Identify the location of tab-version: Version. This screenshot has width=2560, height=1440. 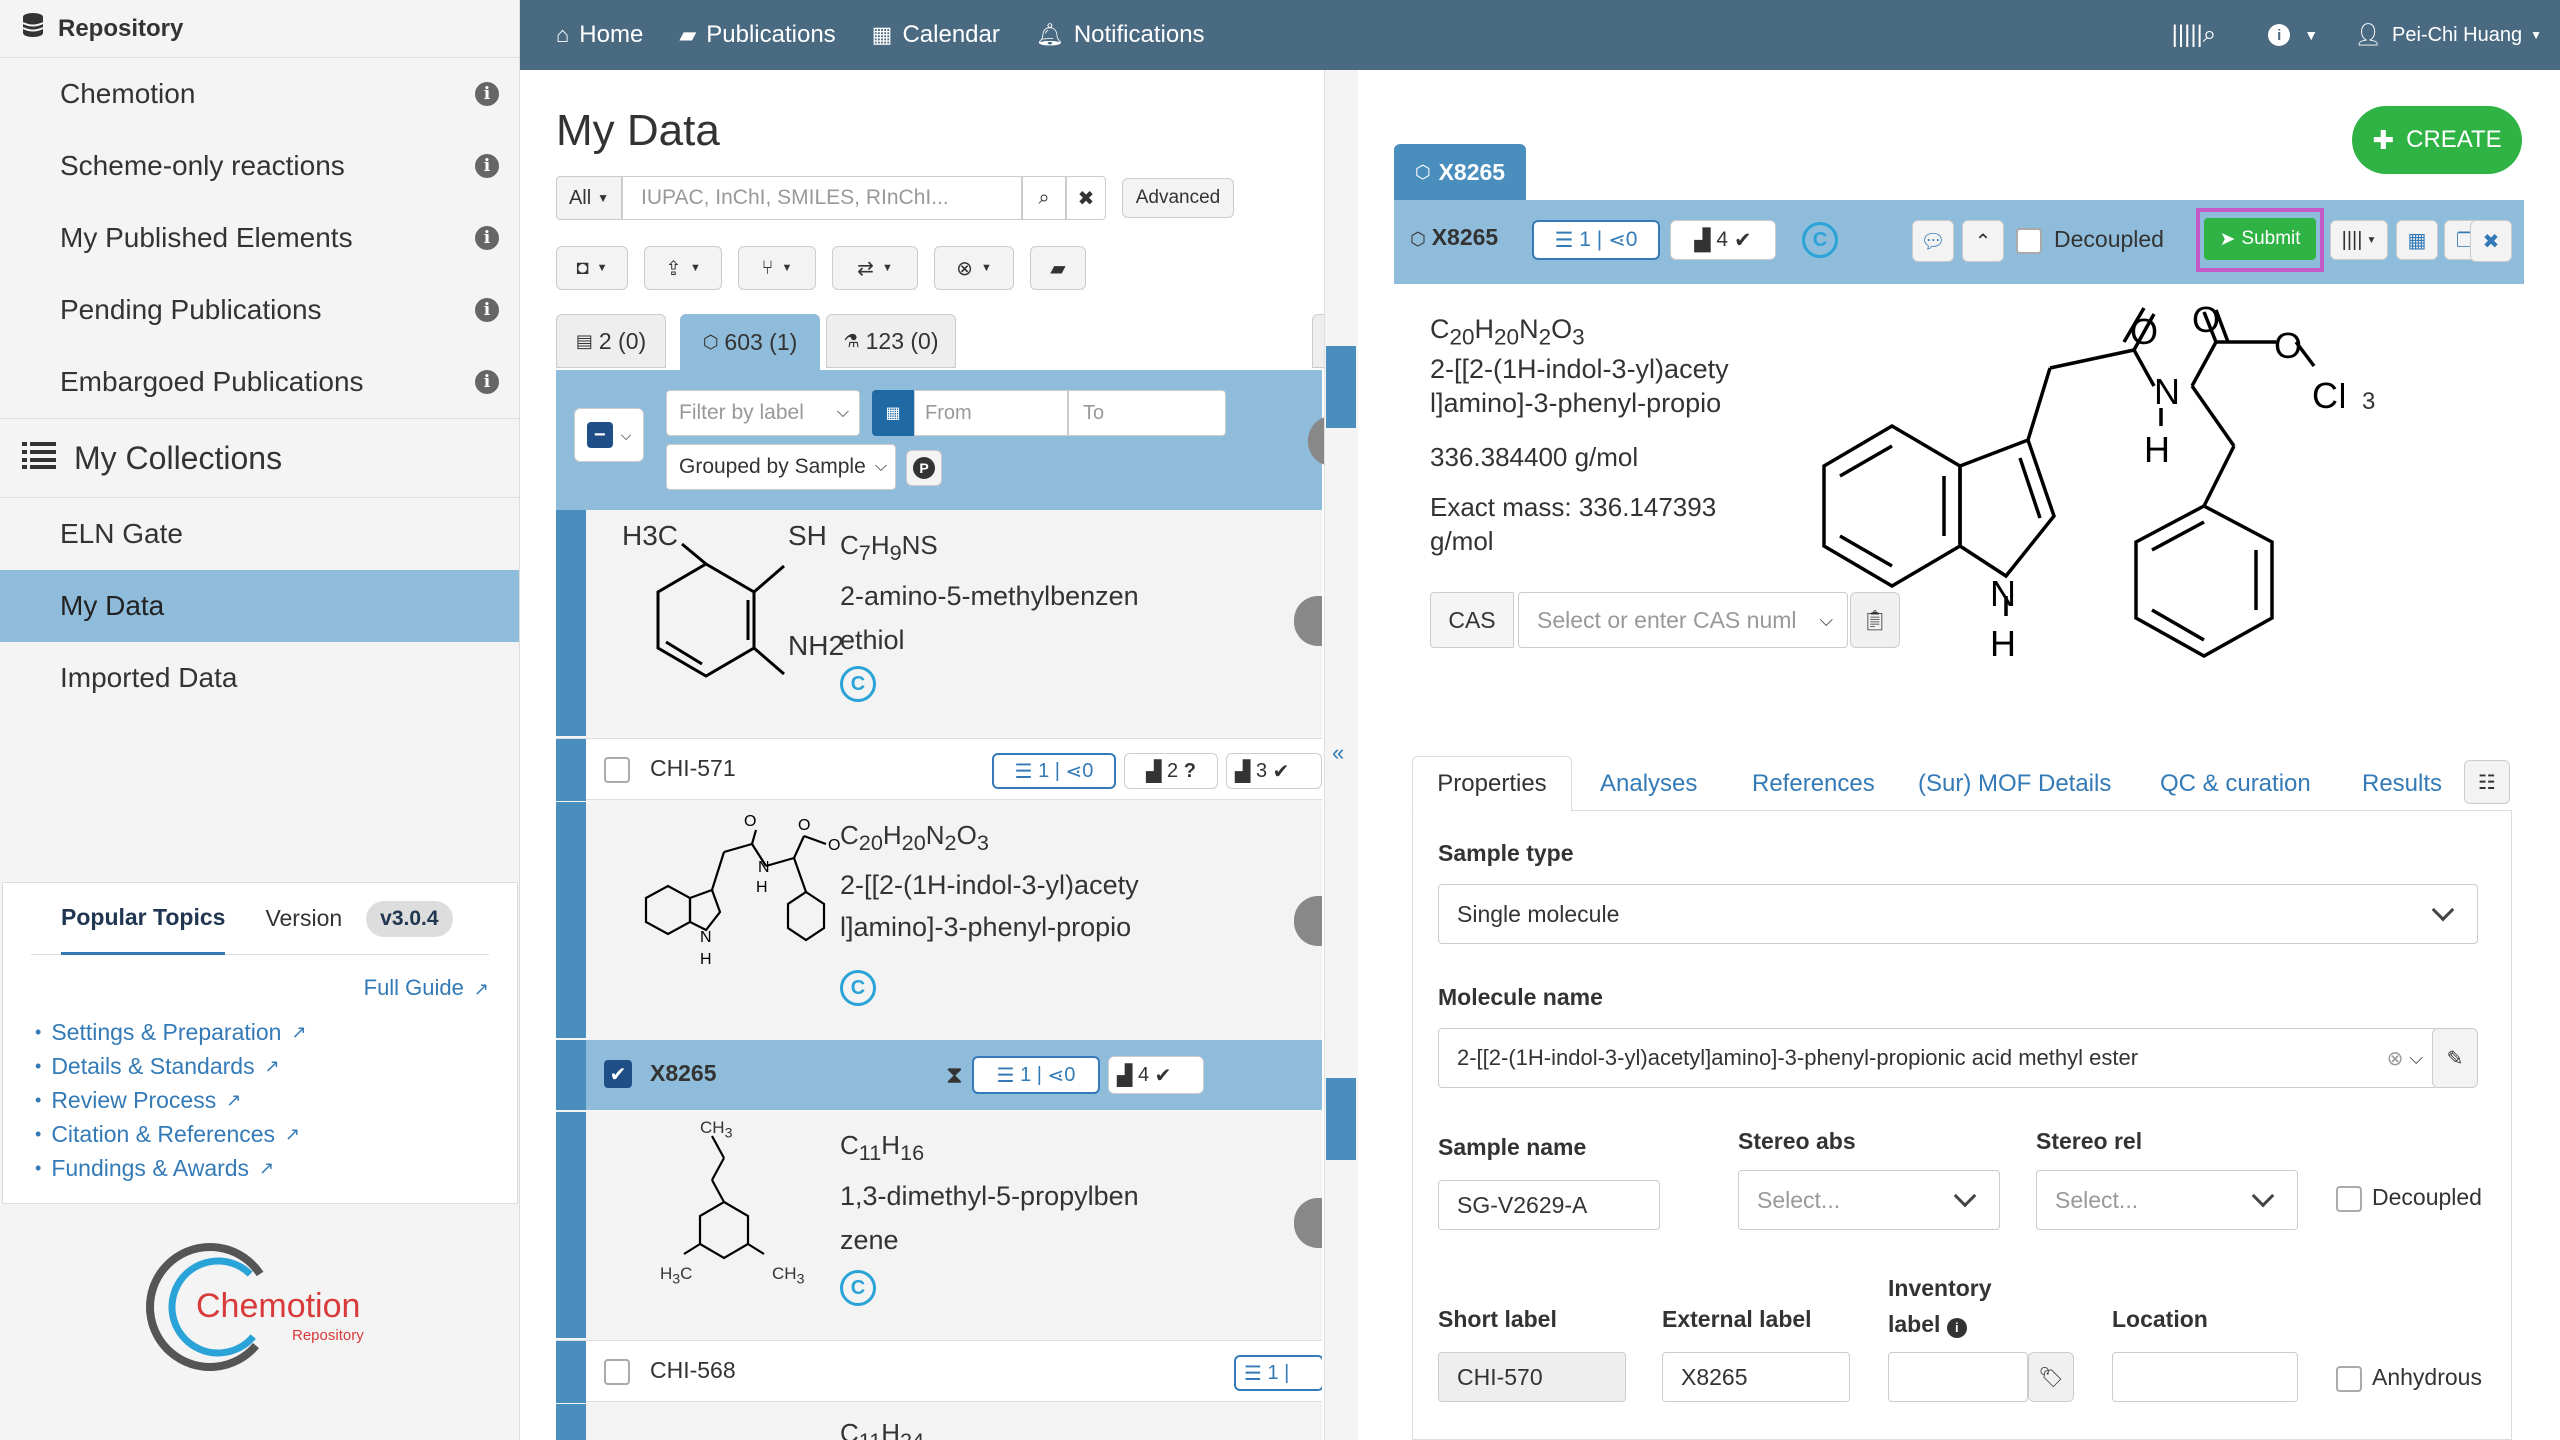
(303, 919).